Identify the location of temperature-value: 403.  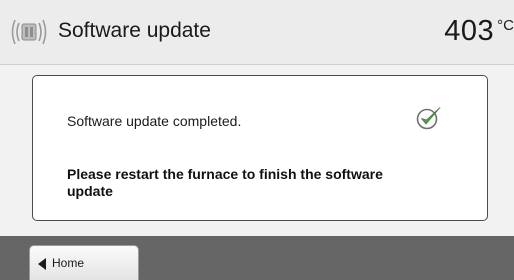
(469, 31).